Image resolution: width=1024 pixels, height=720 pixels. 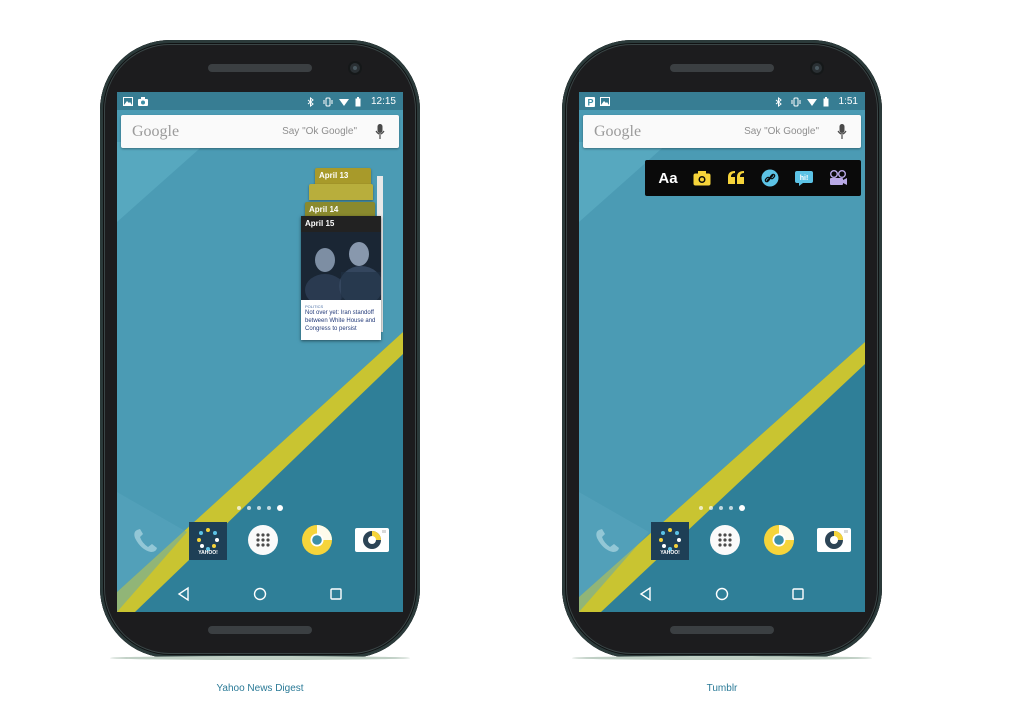 What do you see at coordinates (260, 101) in the screenshot?
I see `status-bar: 12:15` at bounding box center [260, 101].